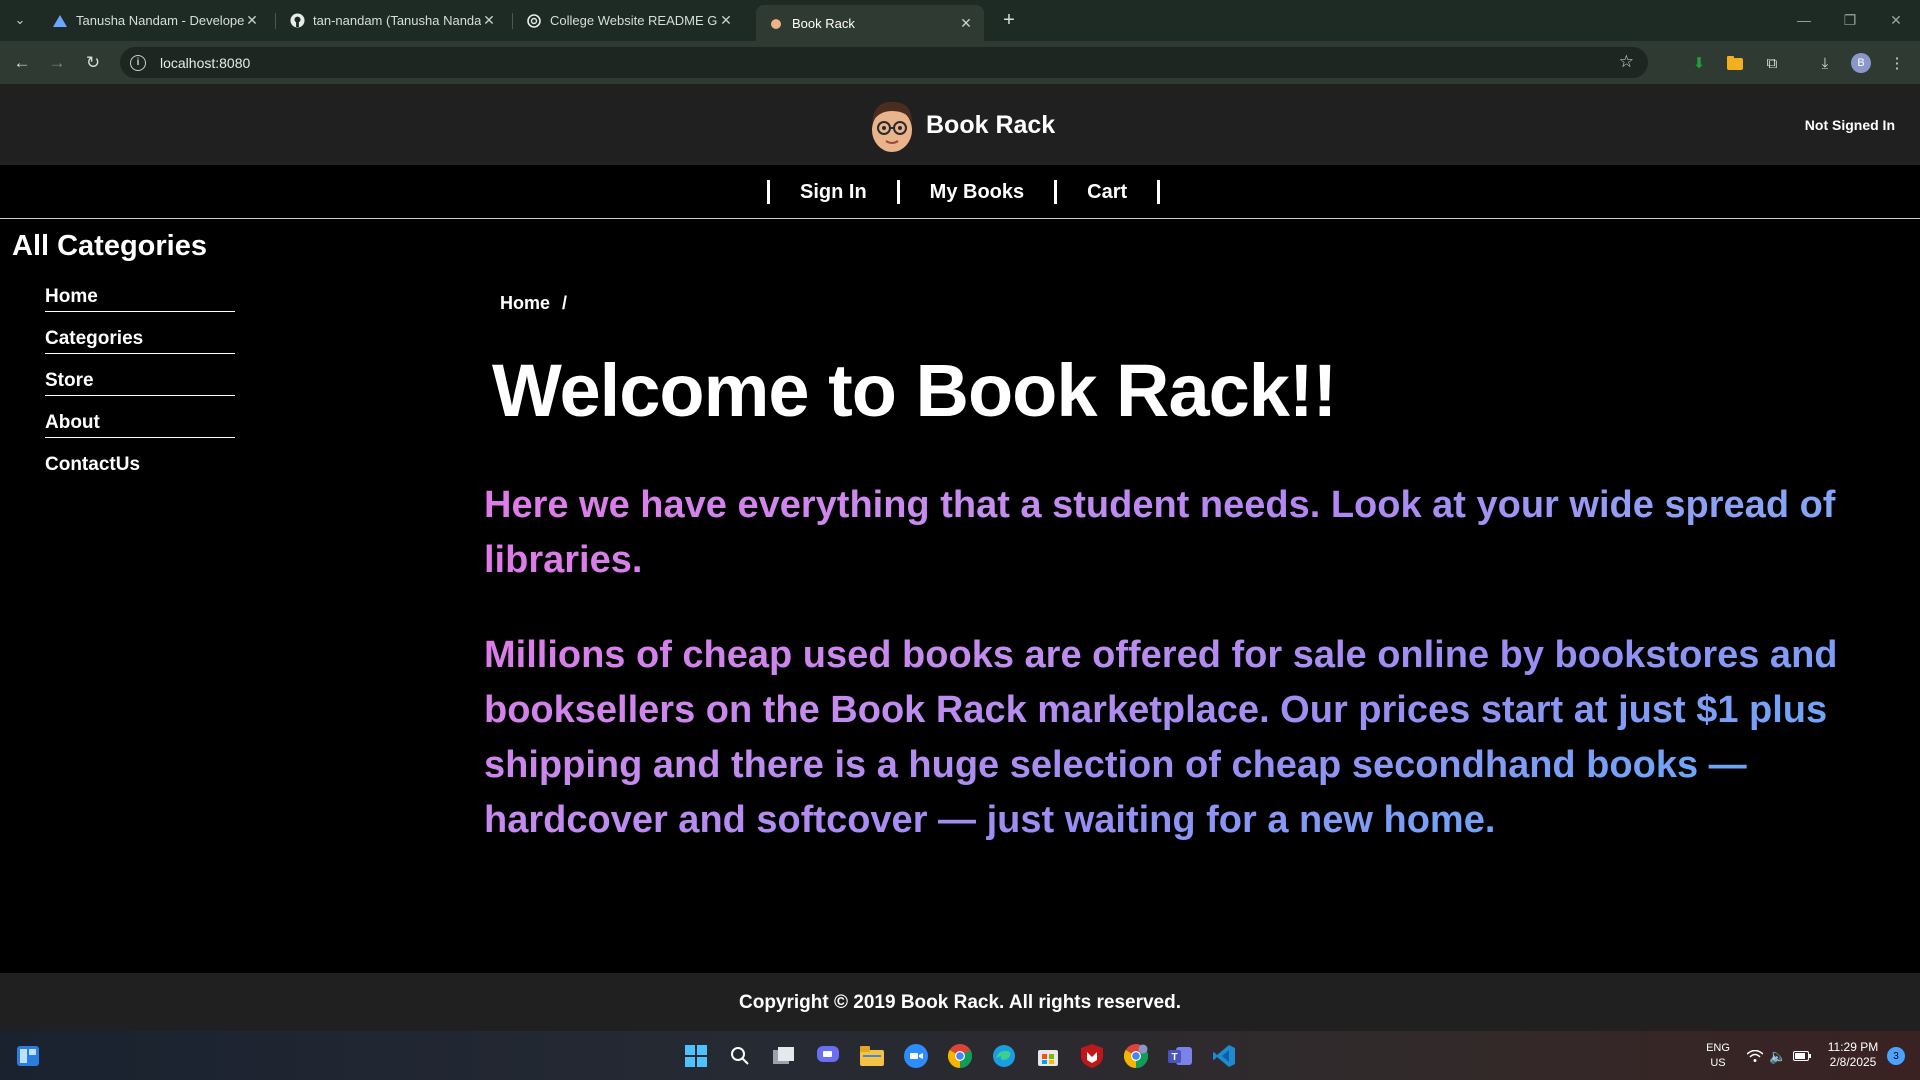  What do you see at coordinates (828, 1056) in the screenshot?
I see `chat-icon` at bounding box center [828, 1056].